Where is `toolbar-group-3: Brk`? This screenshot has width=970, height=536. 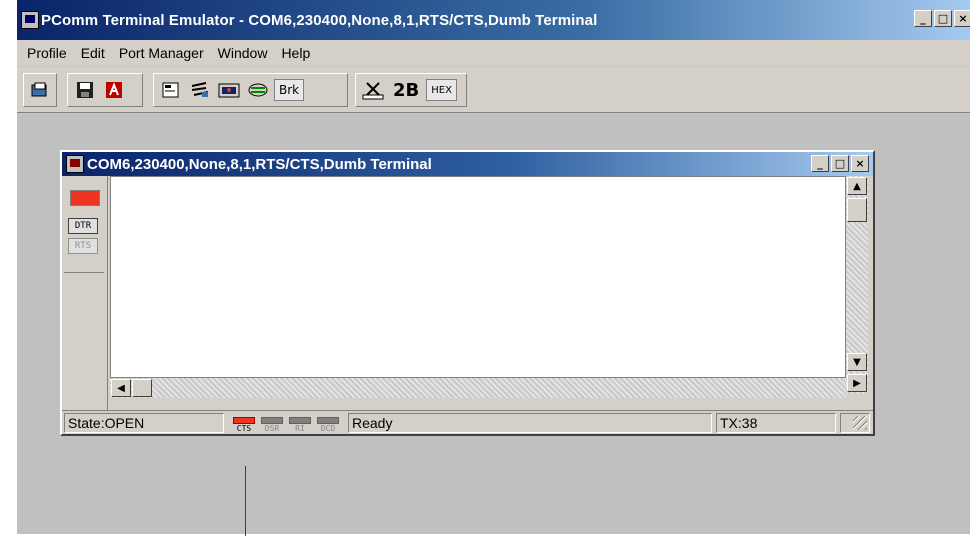
toolbar-group-3: Brk is located at coordinates (250, 90).